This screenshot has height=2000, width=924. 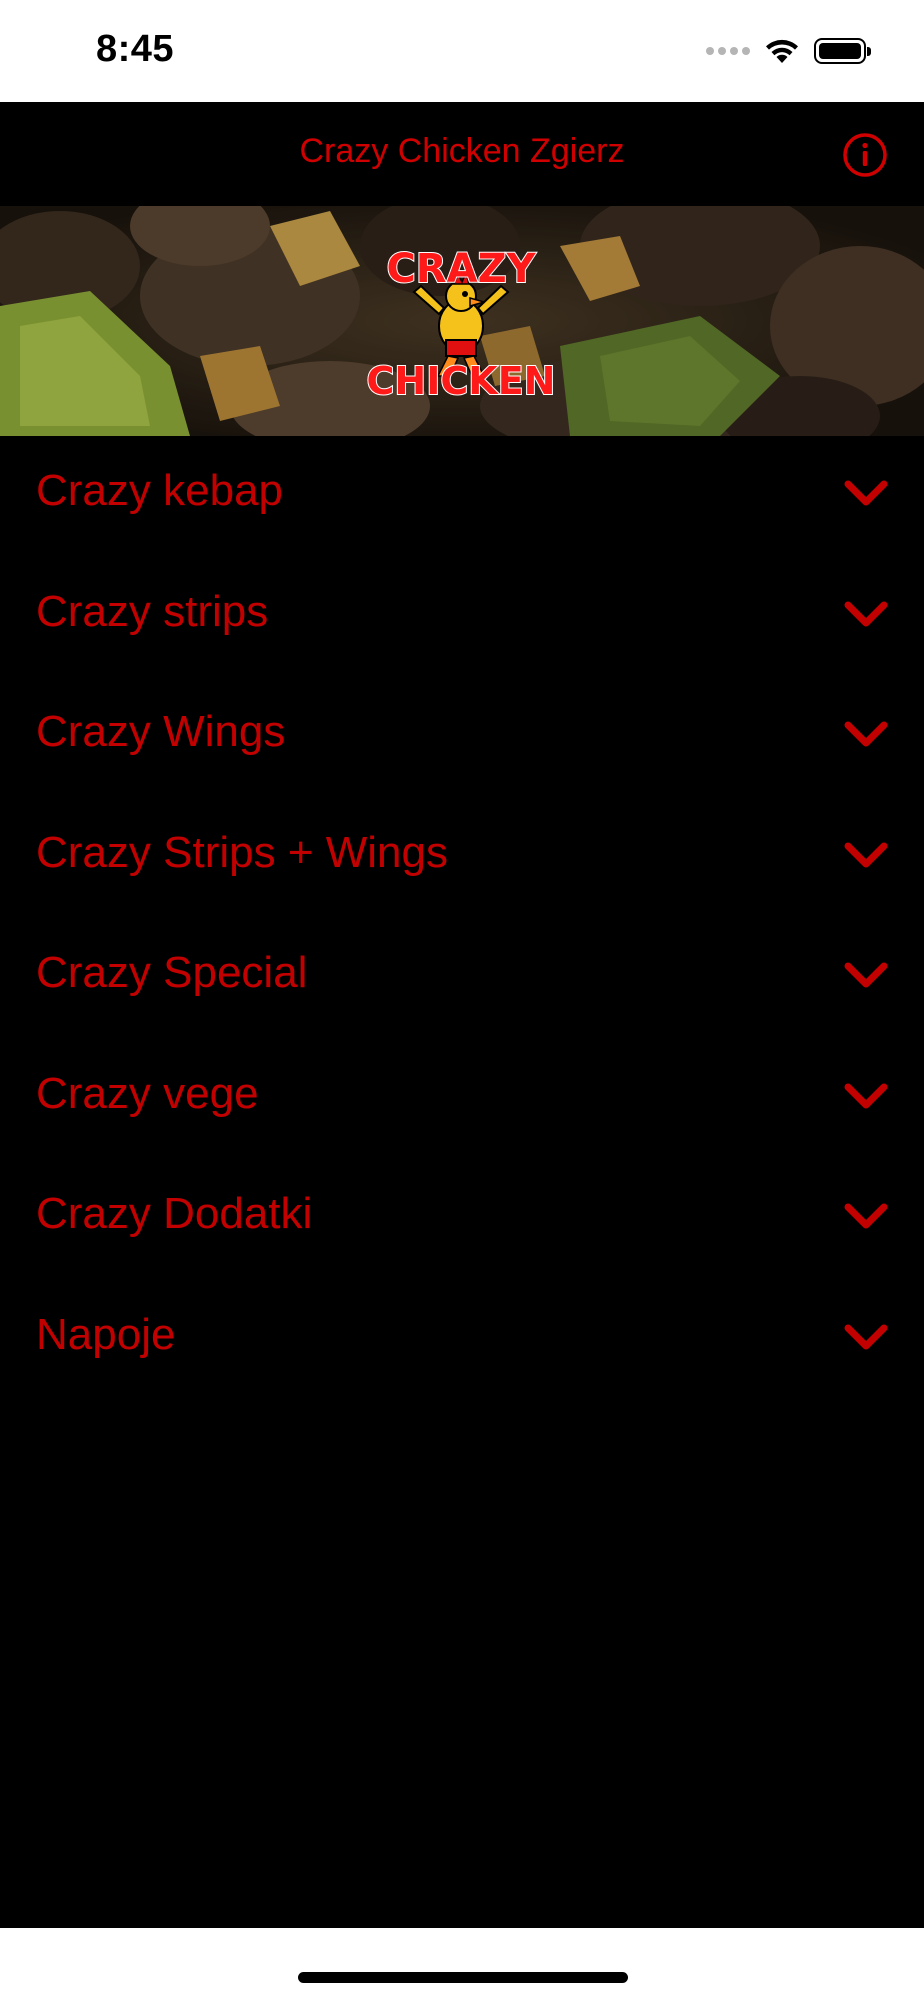 I want to click on info-circle-icon, so click(x=865, y=155).